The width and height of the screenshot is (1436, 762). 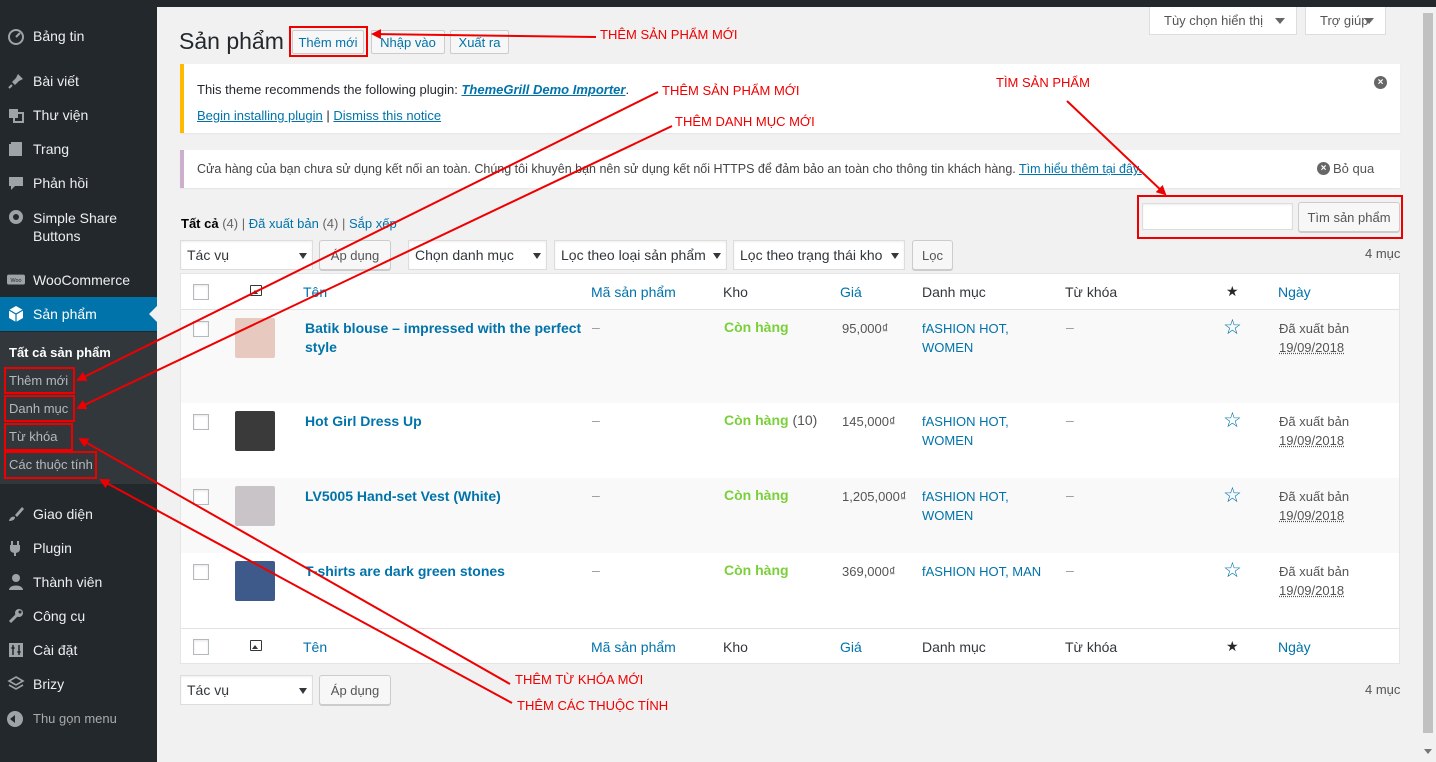 What do you see at coordinates (669, 34) in the screenshot?
I see `annotation-add-product-top: THÊM SẢN PHẨM MỚI` at bounding box center [669, 34].